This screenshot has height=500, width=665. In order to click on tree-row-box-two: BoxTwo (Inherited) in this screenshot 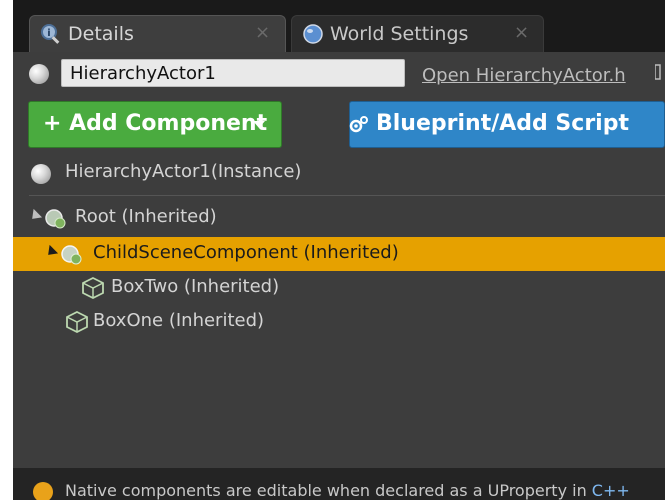, I will do `click(339, 288)`.